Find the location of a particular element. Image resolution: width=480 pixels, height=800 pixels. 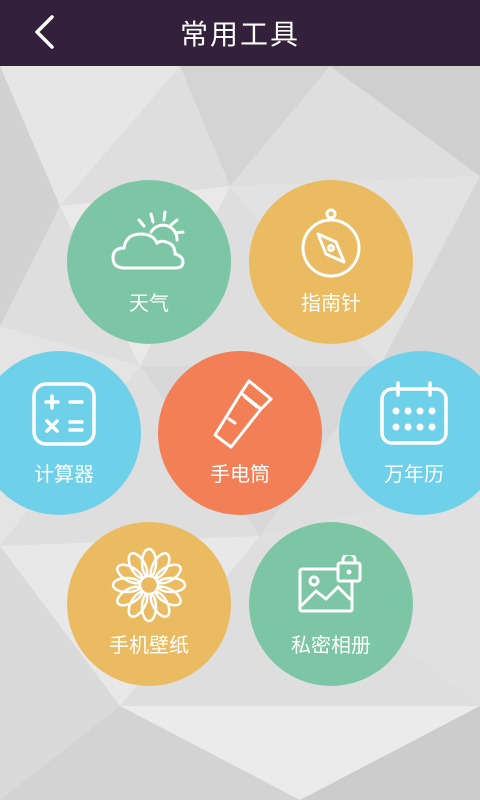

page-title: 常用工具 is located at coordinates (239, 34).